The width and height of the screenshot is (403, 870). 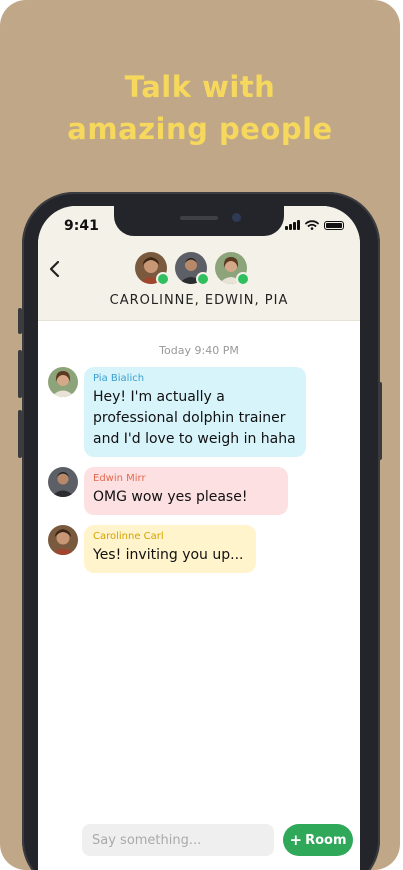 What do you see at coordinates (152, 269) in the screenshot?
I see `avatar-carolinne` at bounding box center [152, 269].